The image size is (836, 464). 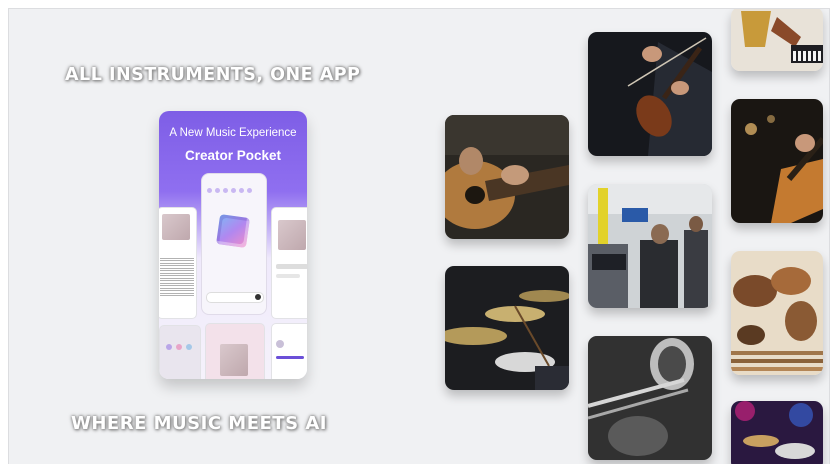 I want to click on headline-bottom: WHERE MUSIC MEETS AI, so click(x=199, y=423).